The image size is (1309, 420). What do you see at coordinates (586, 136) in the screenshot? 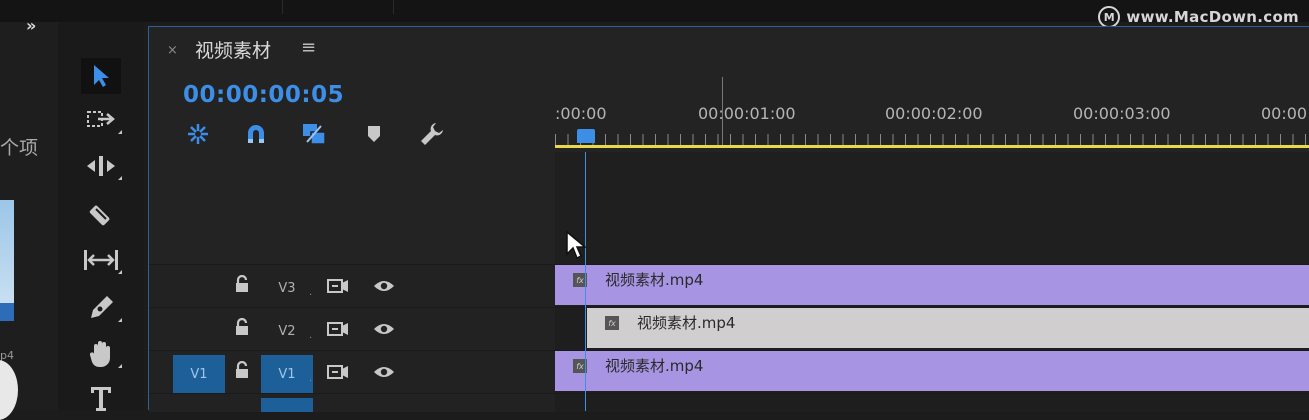
I see `playhead-handle` at bounding box center [586, 136].